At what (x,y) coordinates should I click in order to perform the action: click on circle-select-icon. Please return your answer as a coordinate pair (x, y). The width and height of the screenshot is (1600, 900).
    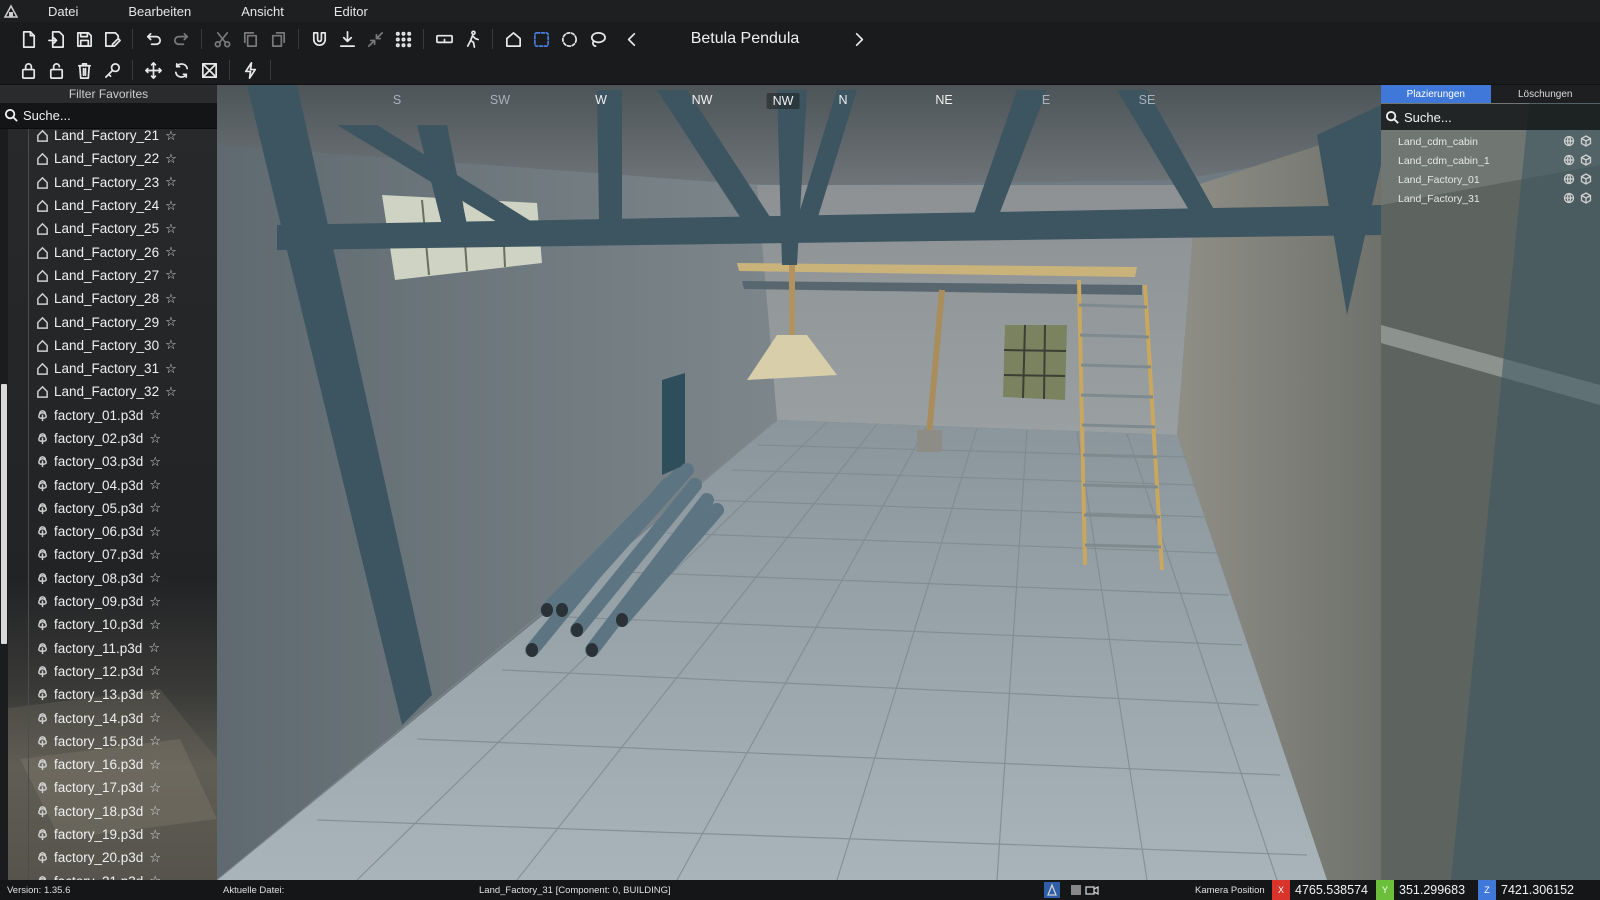
    Looking at the image, I should click on (569, 39).